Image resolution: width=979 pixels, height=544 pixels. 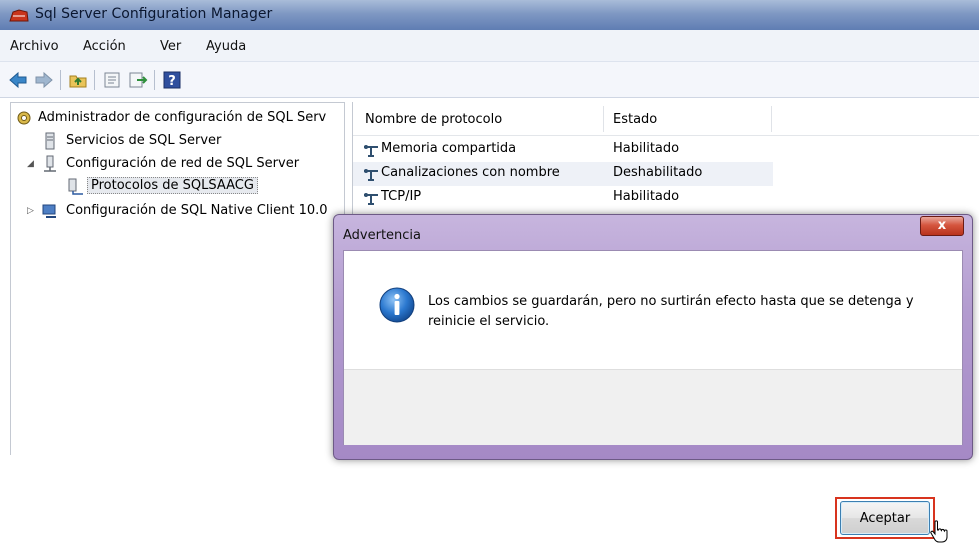 What do you see at coordinates (470, 172) in the screenshot?
I see `protocol-name: Canalizaciones con nombre` at bounding box center [470, 172].